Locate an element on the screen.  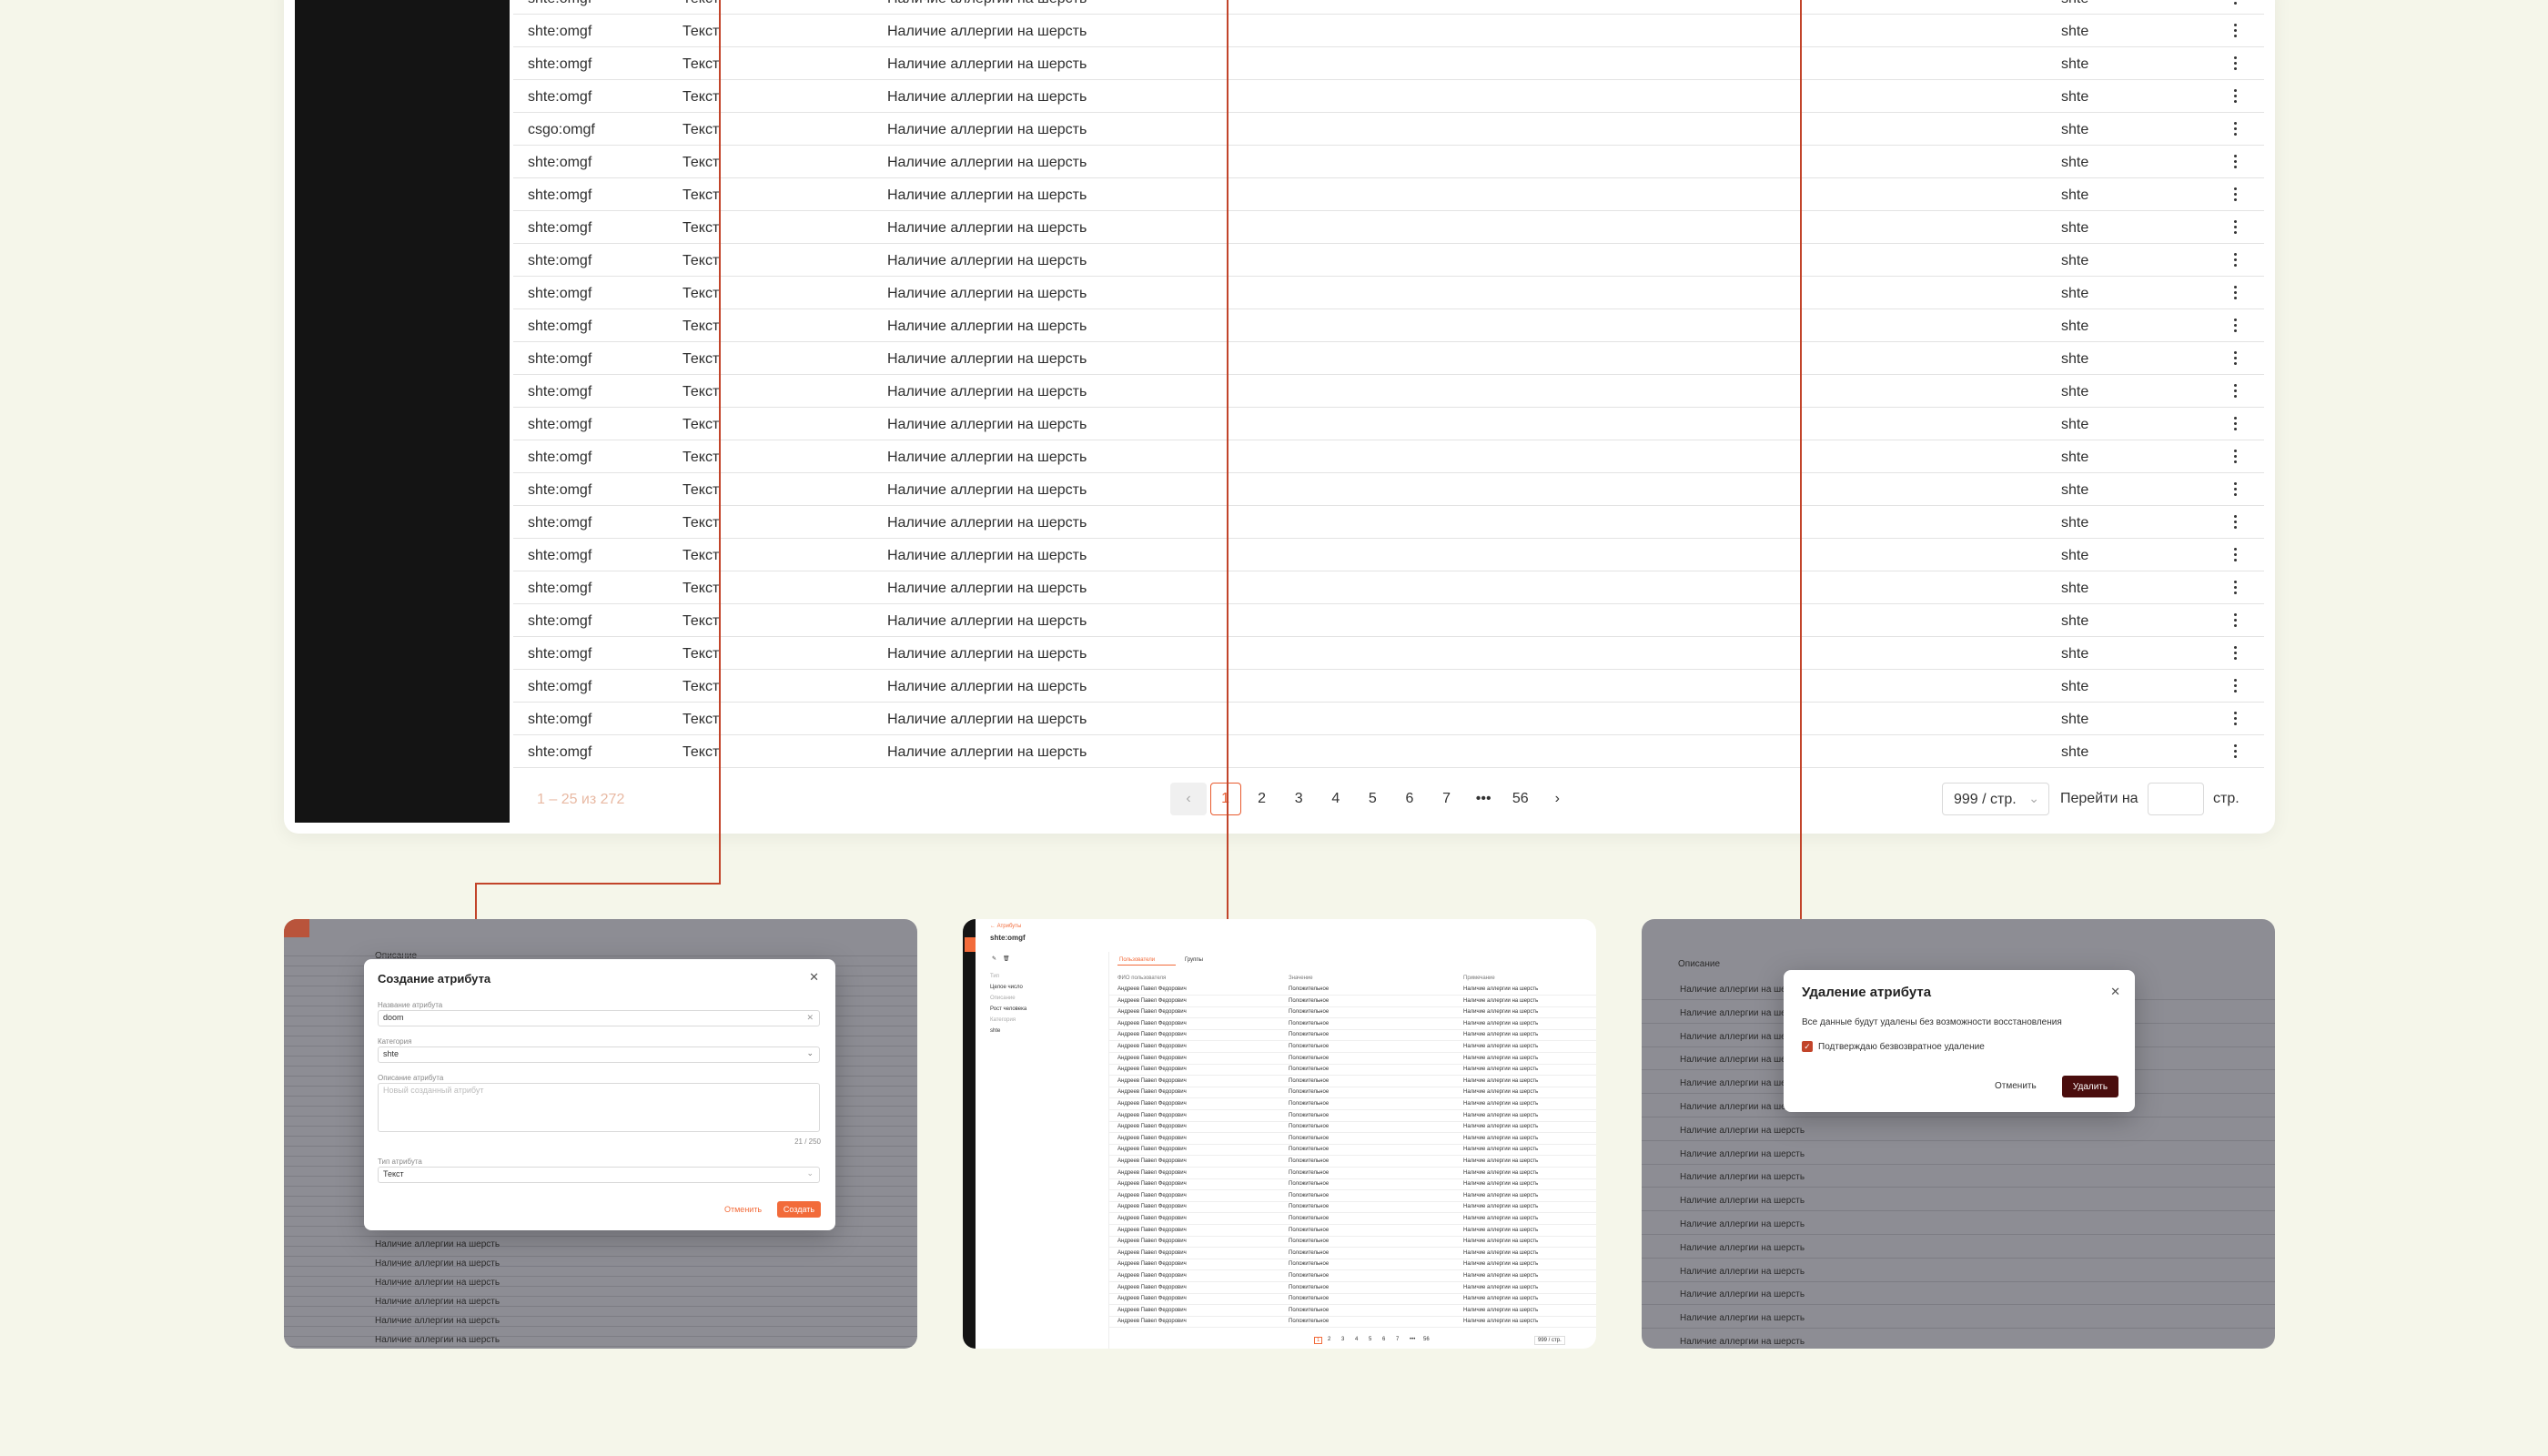
create-button: Создать is located at coordinates (799, 1209).